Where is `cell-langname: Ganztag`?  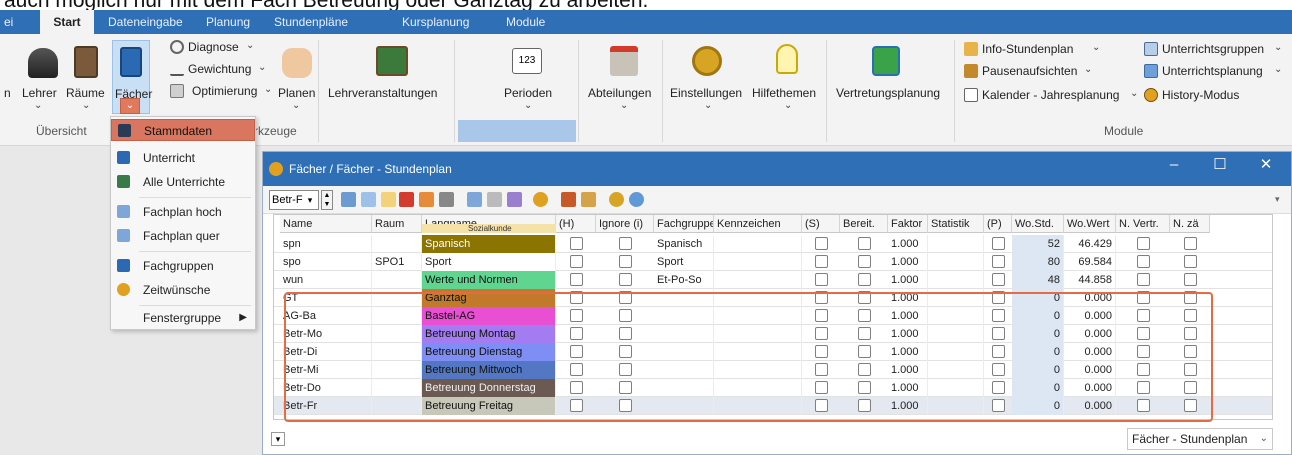 cell-langname: Ganztag is located at coordinates (489, 298).